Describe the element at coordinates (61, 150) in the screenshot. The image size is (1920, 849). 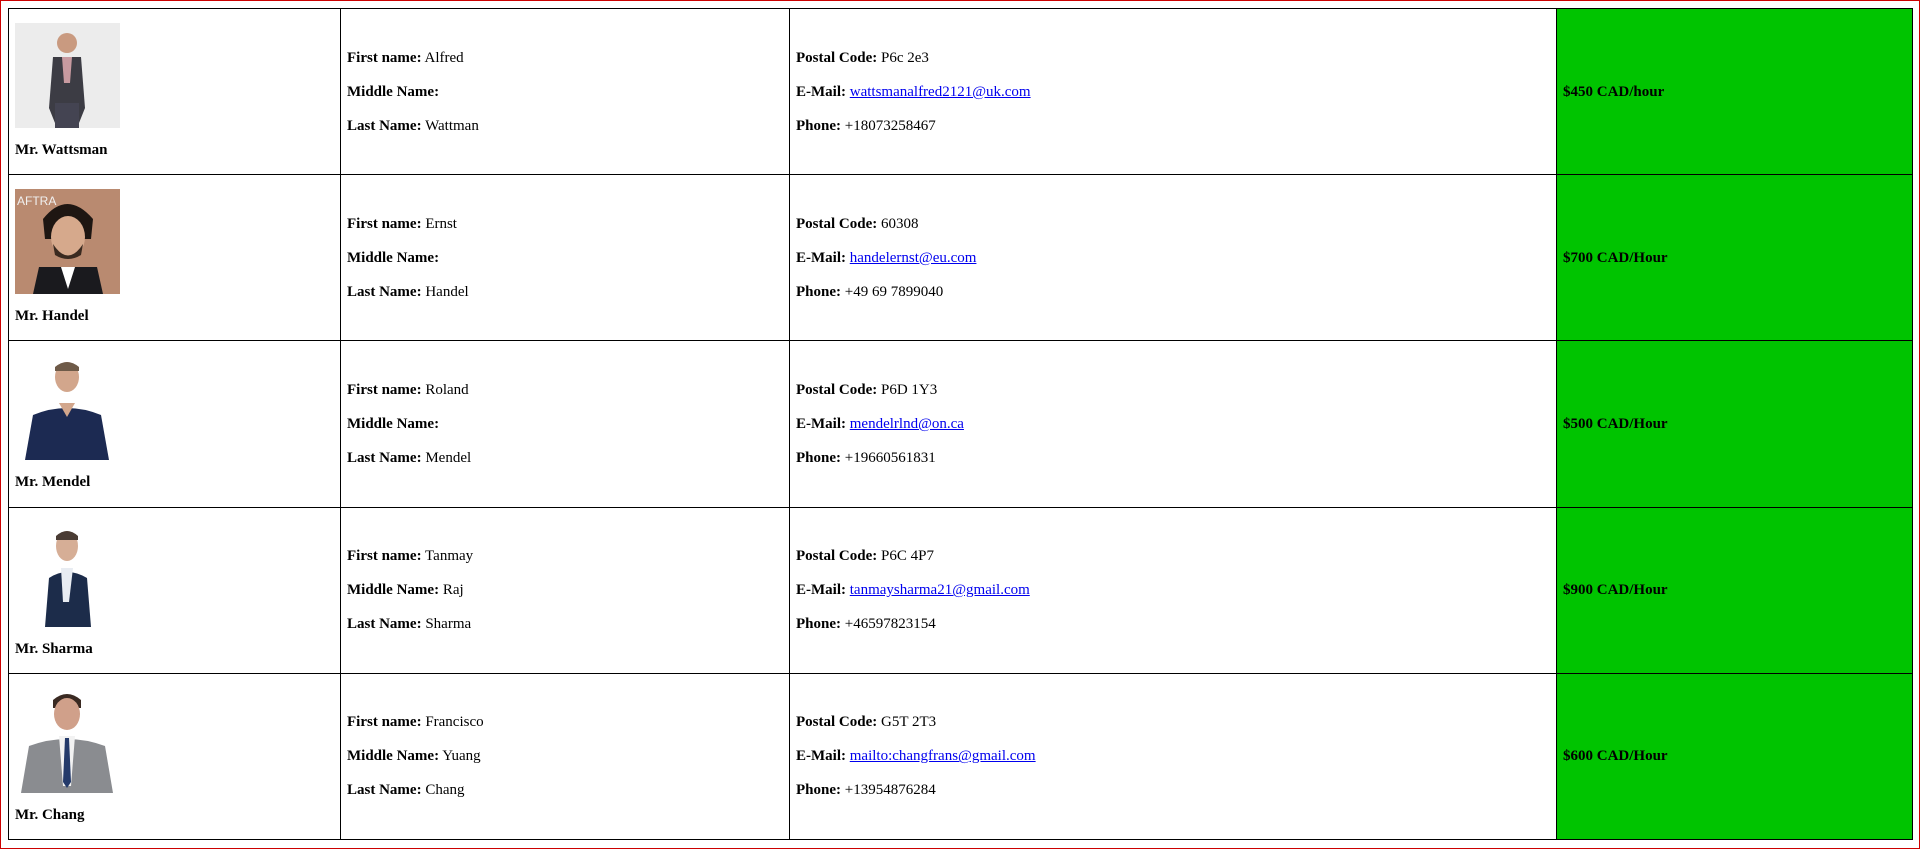
I see `person-title: Mr. Wattsman` at that location.